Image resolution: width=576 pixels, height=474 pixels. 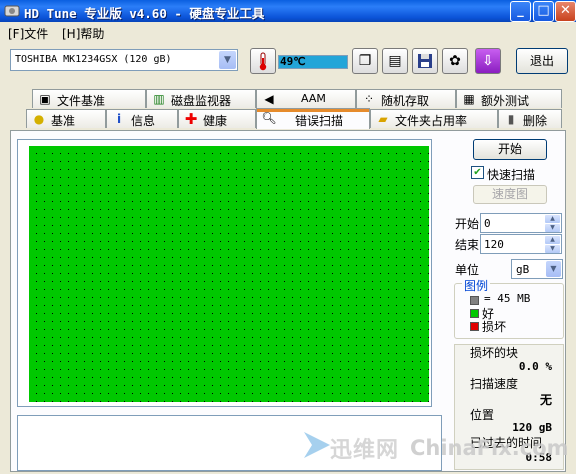 What do you see at coordinates (510, 194) in the screenshot?
I see `speed-map-button: 速度图` at bounding box center [510, 194].